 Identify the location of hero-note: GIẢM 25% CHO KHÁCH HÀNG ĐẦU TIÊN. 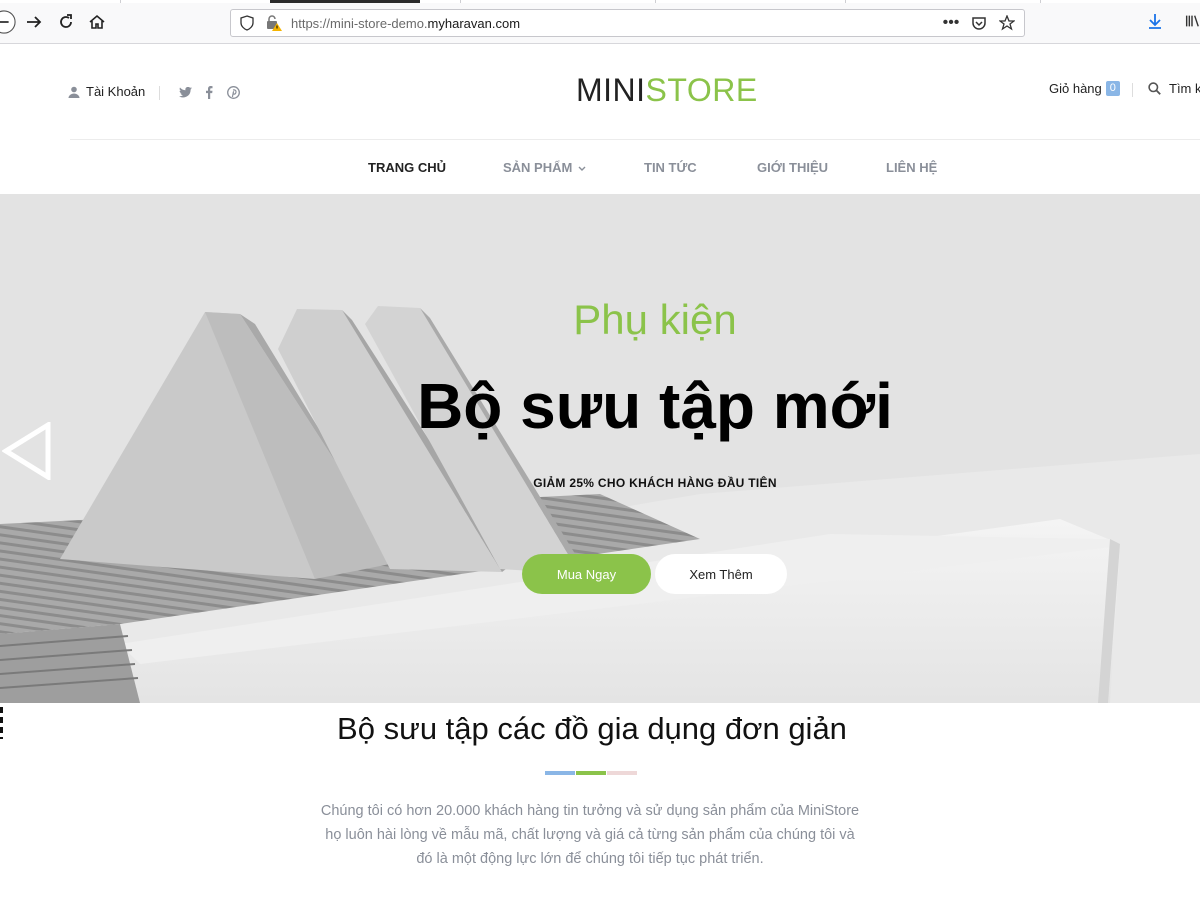
(655, 483).